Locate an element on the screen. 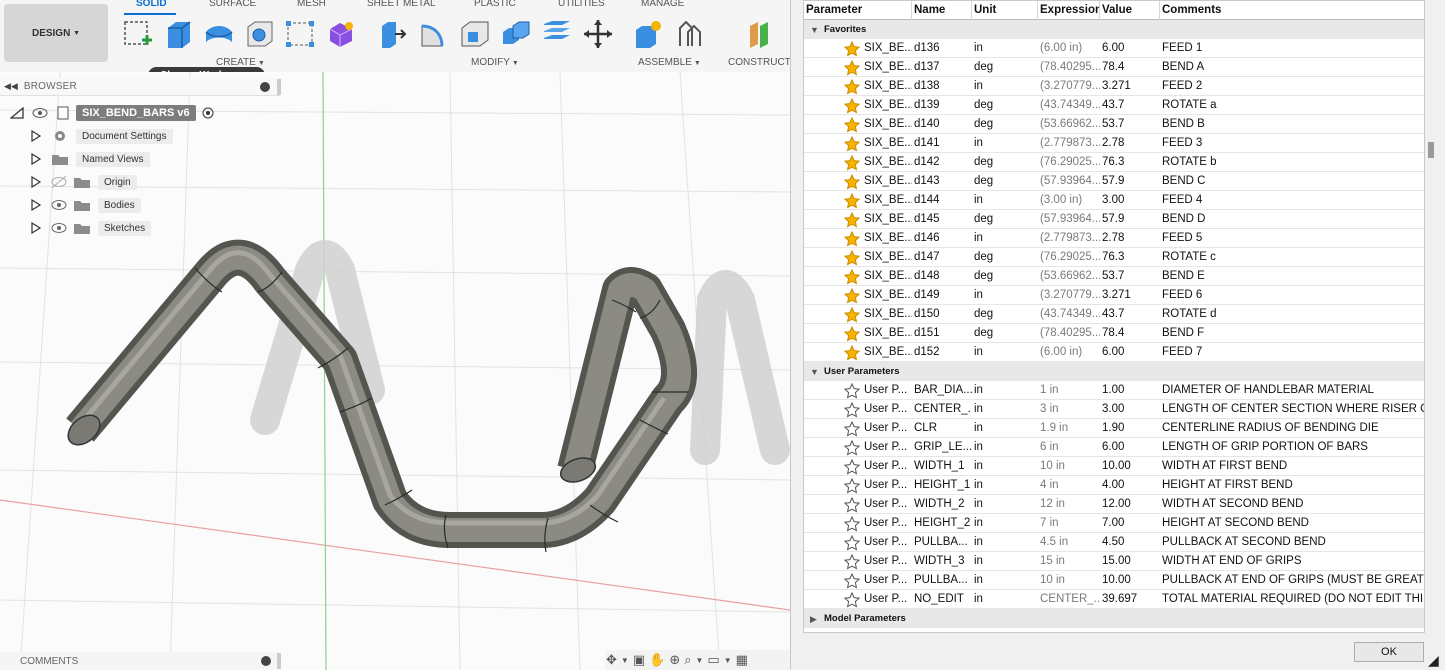  look-at-icon: ▣ is located at coordinates (639, 660).